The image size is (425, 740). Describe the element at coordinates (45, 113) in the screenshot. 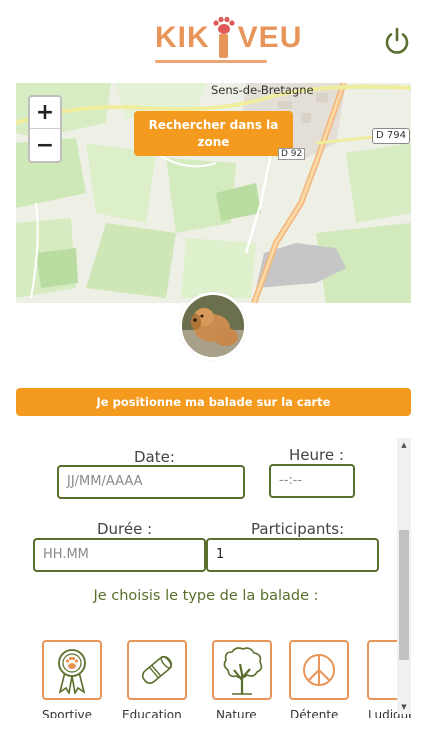

I see `zoom-in-button: +` at that location.